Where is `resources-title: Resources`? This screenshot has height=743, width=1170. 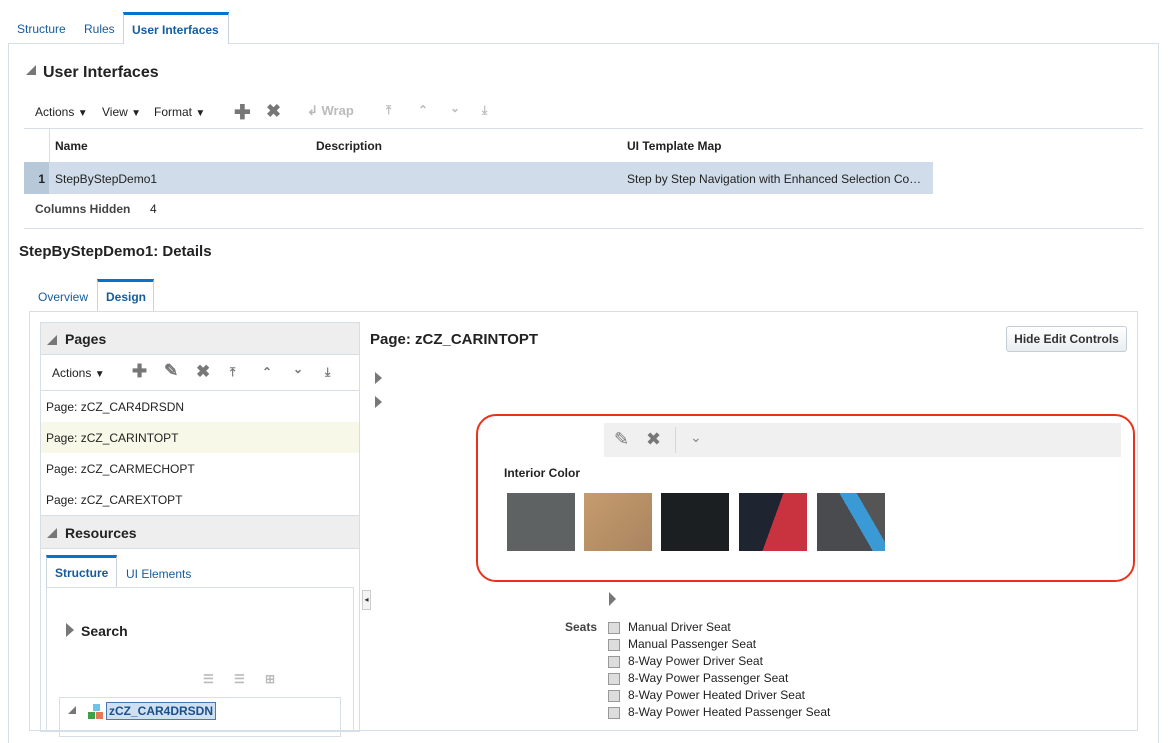
resources-title: Resources is located at coordinates (101, 533).